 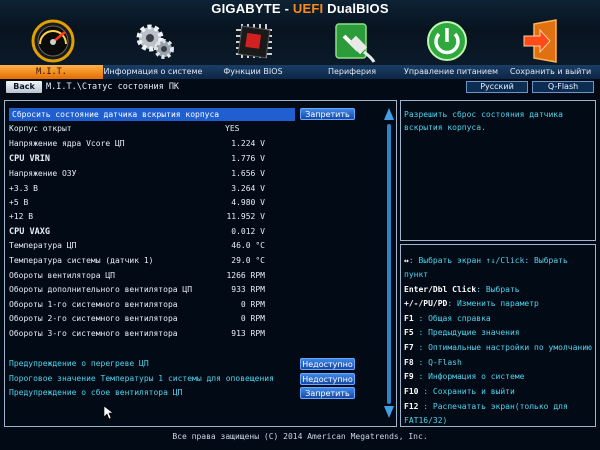 I want to click on help-line: F7 : Оптимальные настройки по умолчанию, so click(x=498, y=347).